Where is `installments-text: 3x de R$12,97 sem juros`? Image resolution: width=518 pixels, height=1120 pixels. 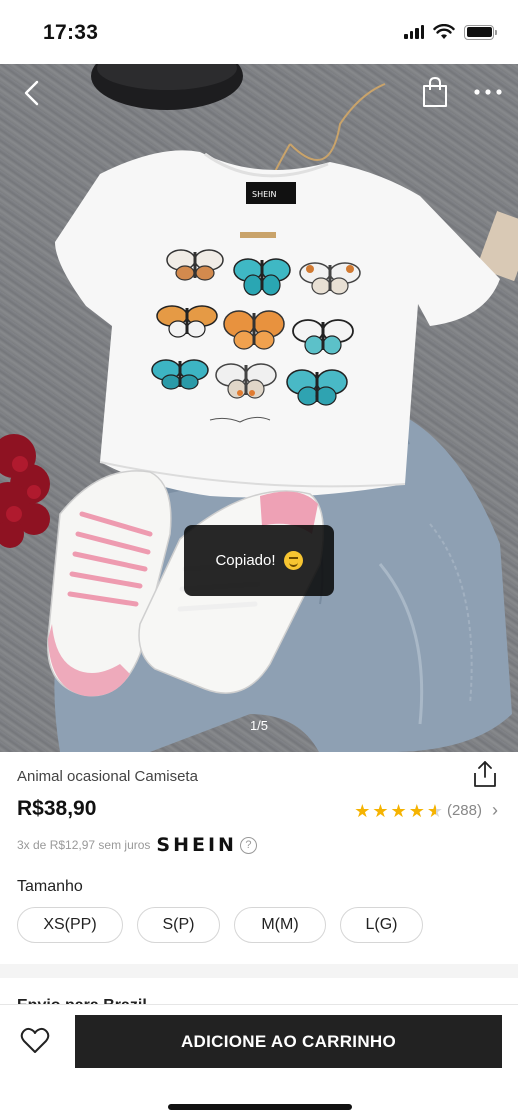
installments-text: 3x de R$12,97 sem juros is located at coordinates (84, 845).